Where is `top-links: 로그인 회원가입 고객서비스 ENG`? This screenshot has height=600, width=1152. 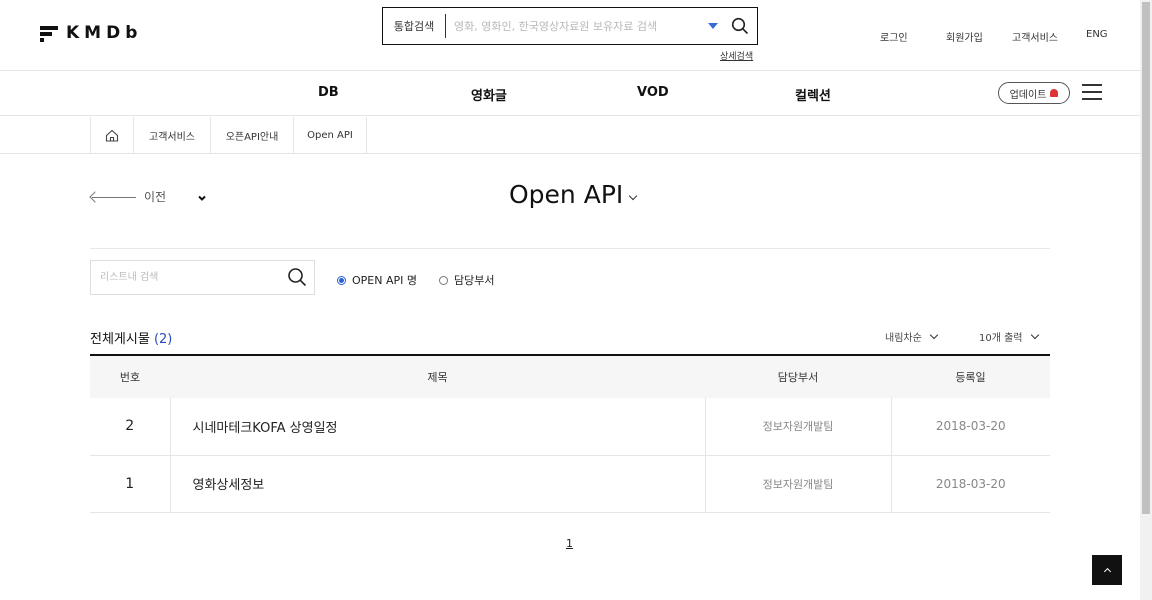
top-links: 로그인 회원가입 고객서비스 ENG is located at coordinates (570, 36).